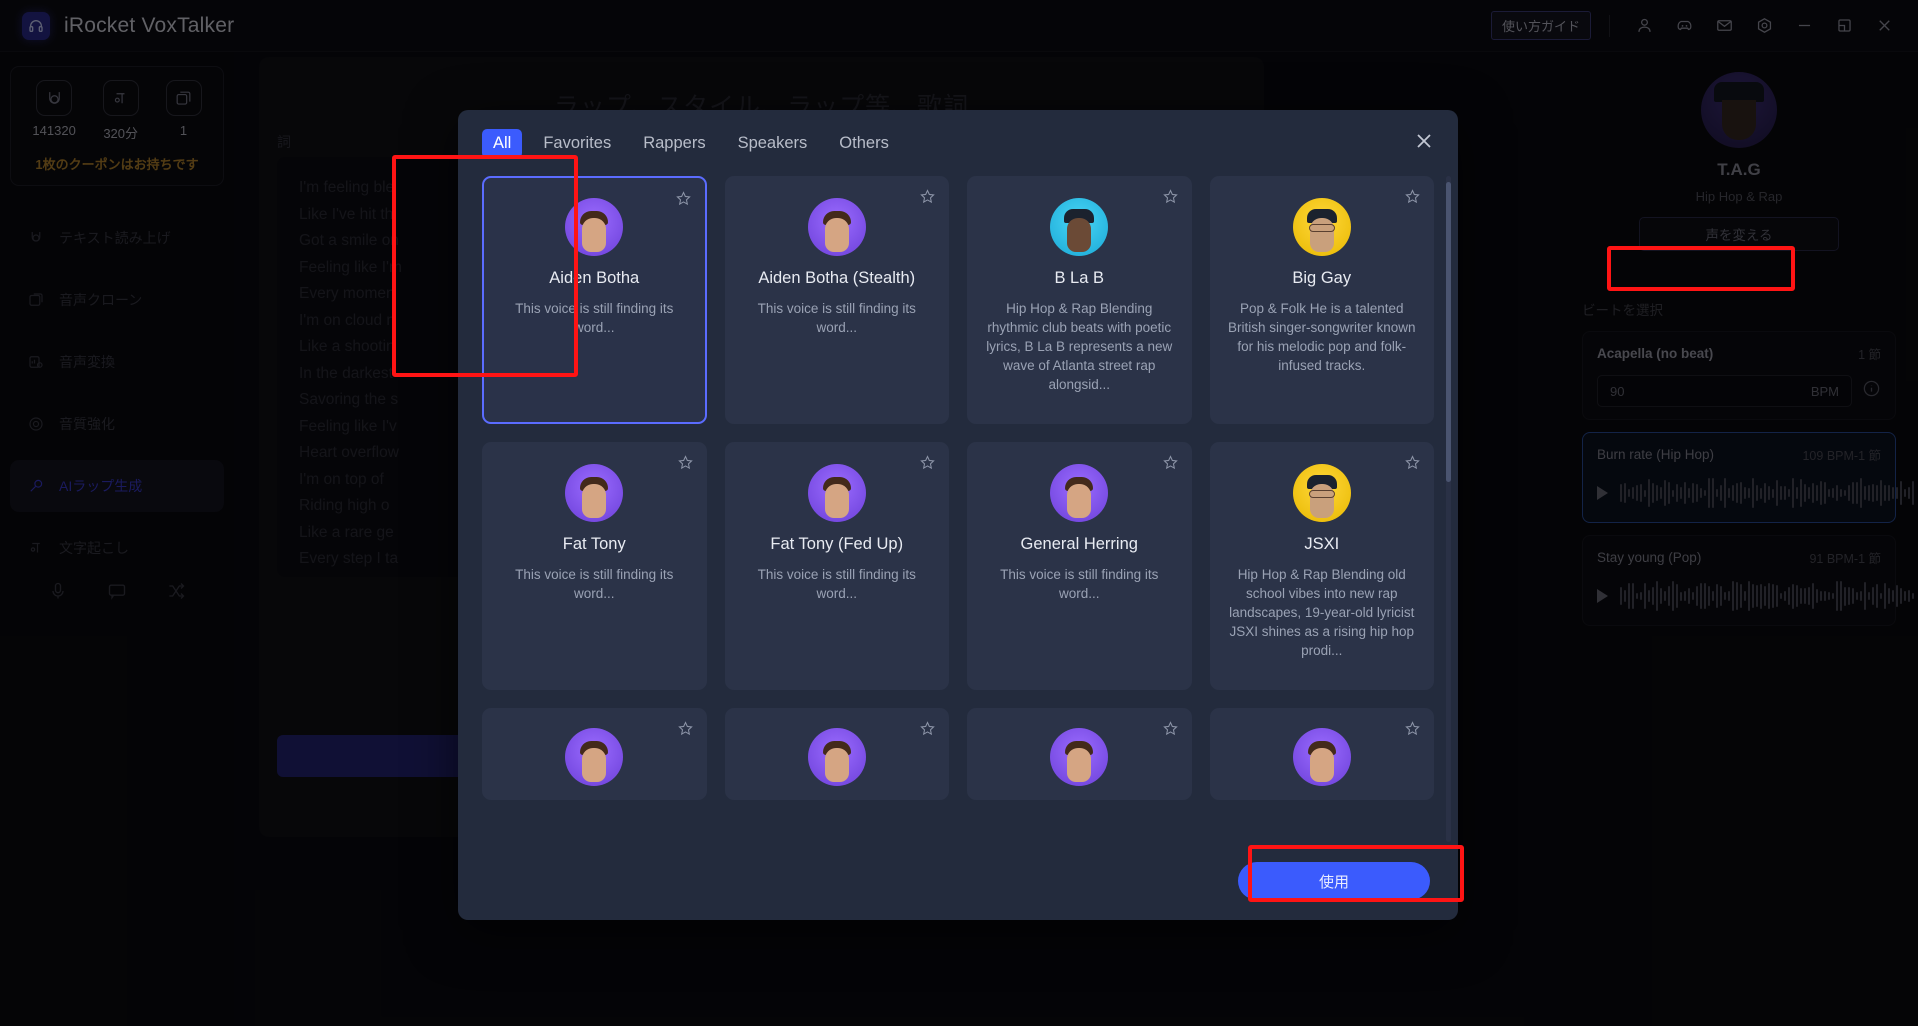 The width and height of the screenshot is (1918, 1026). What do you see at coordinates (1322, 278) in the screenshot?
I see `voice-name: Big Gay` at bounding box center [1322, 278].